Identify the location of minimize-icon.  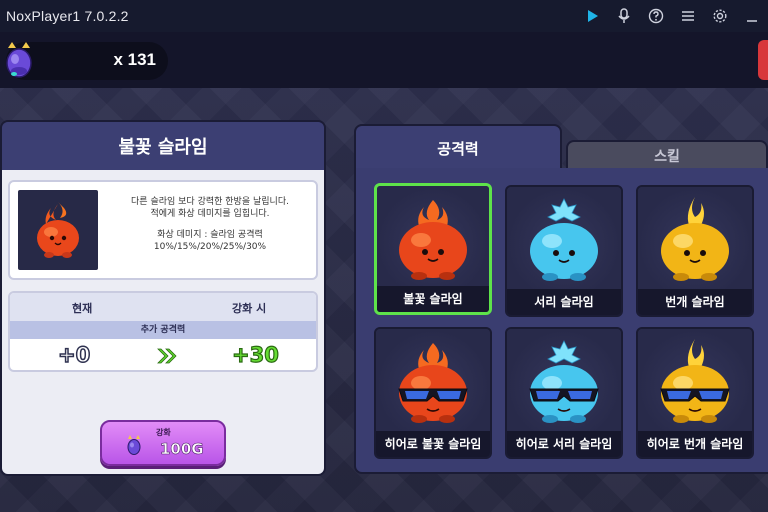
(752, 16).